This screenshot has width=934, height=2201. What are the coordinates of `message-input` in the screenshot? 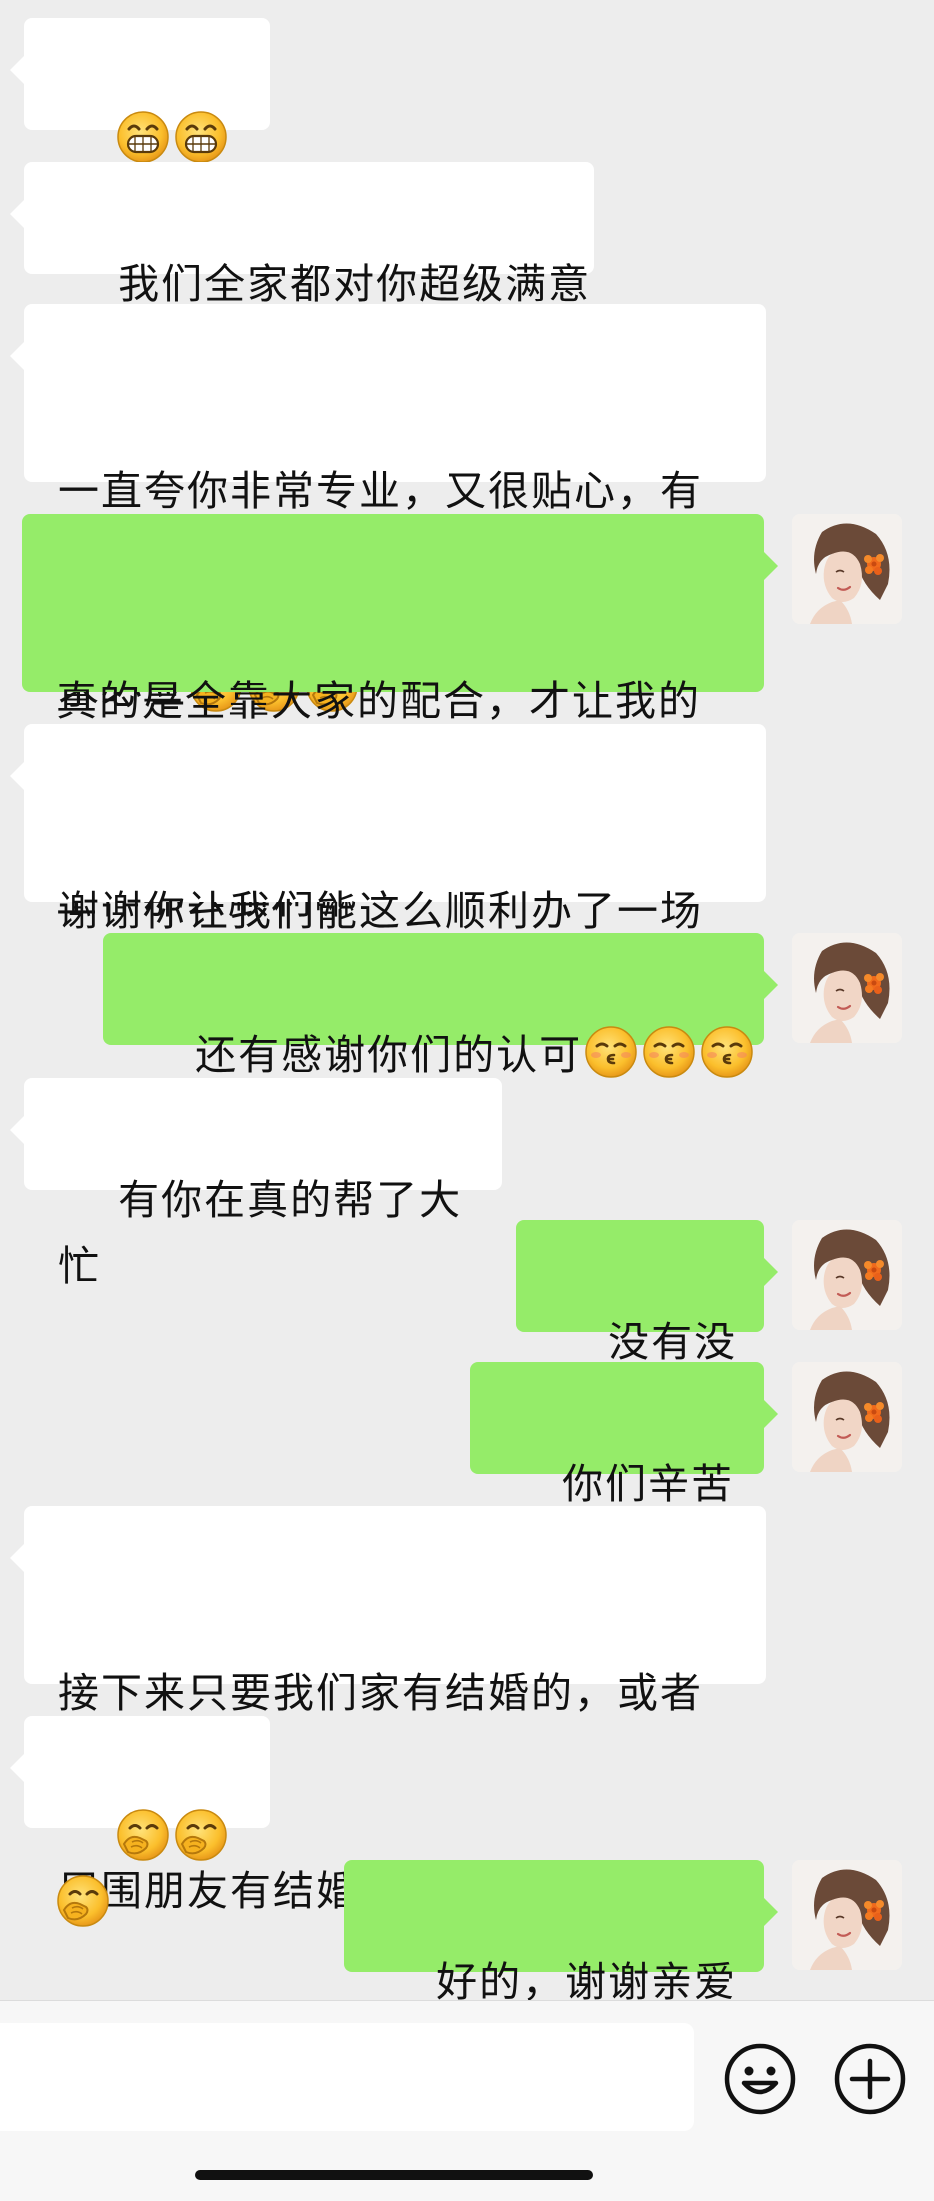 It's located at (347, 2077).